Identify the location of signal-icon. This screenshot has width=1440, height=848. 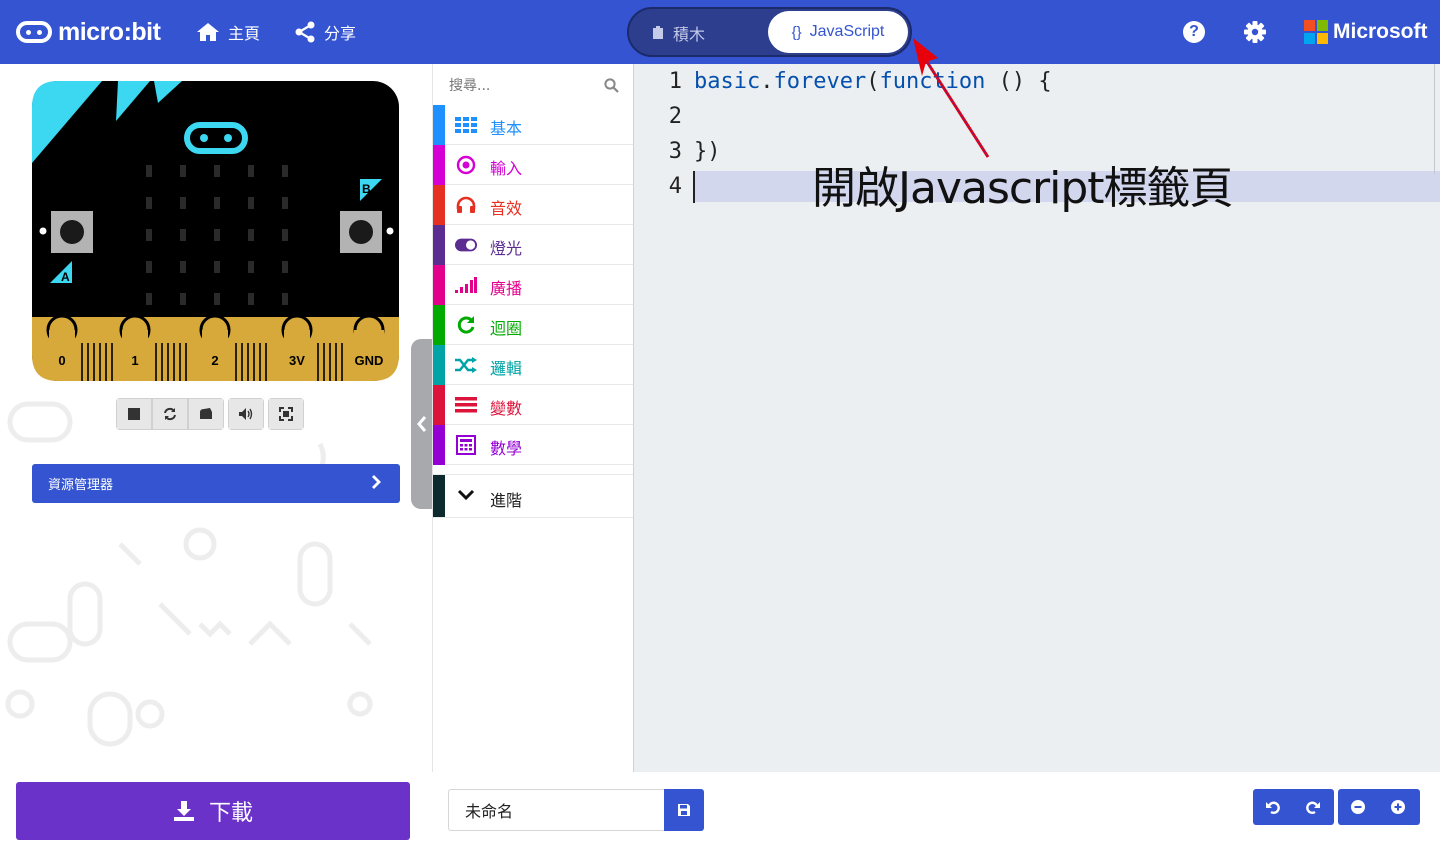
(466, 285).